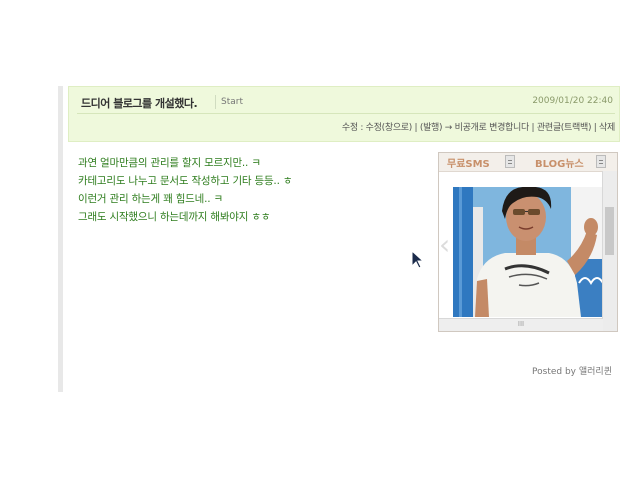 This screenshot has width=640, height=480. I want to click on horizontal-scrollbar: III, so click(521, 324).